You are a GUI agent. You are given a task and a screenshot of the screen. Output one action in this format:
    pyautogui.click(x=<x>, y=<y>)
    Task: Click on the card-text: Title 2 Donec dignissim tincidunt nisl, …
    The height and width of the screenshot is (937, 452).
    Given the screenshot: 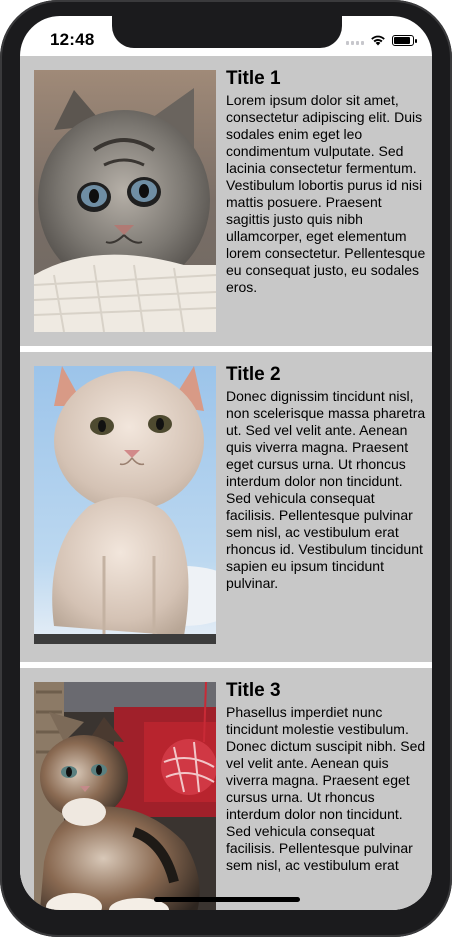 What is the action you would take?
    pyautogui.click(x=326, y=478)
    